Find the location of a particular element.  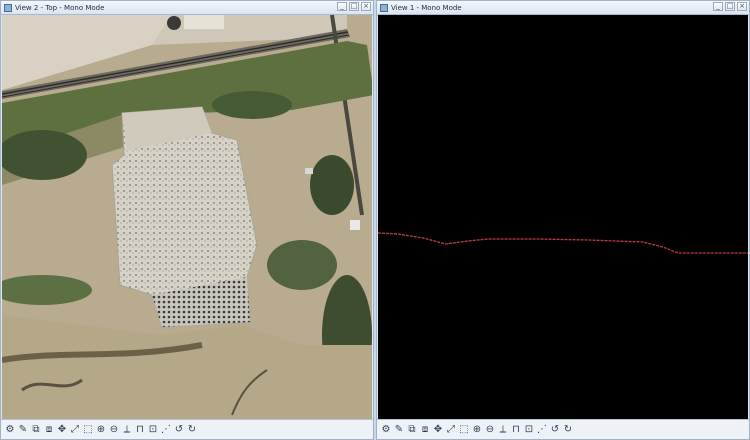

view-1-title: View 1 - Mono Mode is located at coordinates (426, 7).